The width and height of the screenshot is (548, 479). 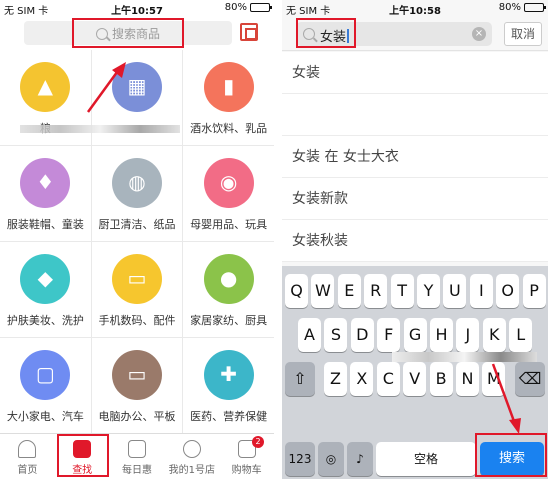 I want to click on category-icon: ▭, so click(x=136, y=375).